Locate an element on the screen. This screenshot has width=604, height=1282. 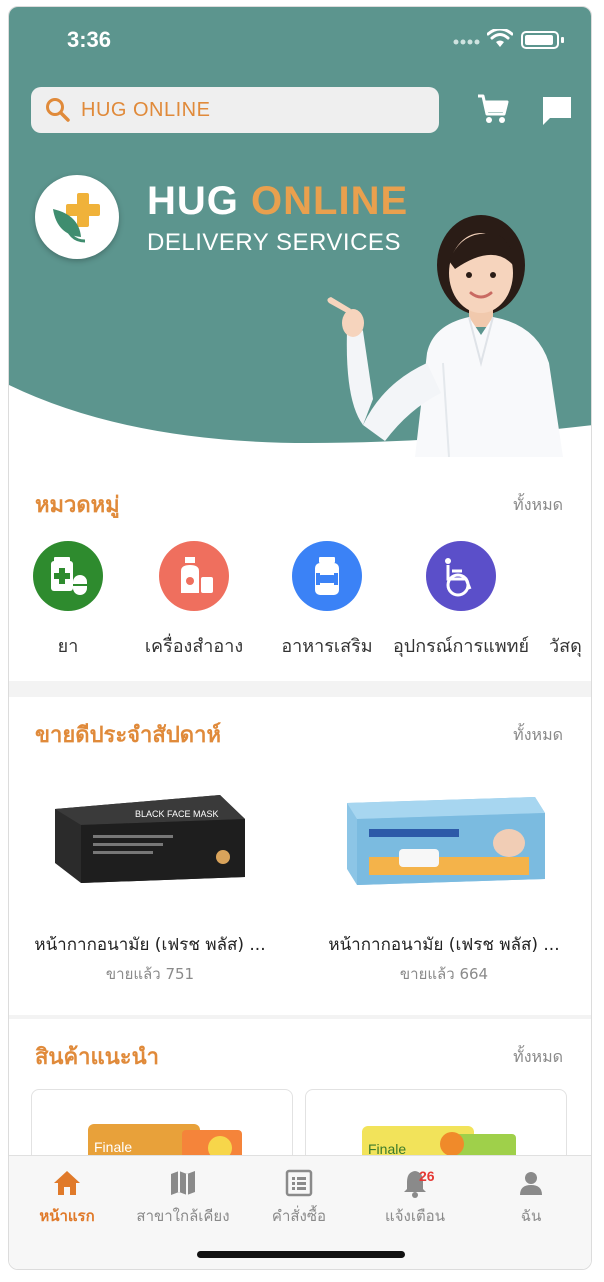
wheelchair-icon is located at coordinates (461, 576).